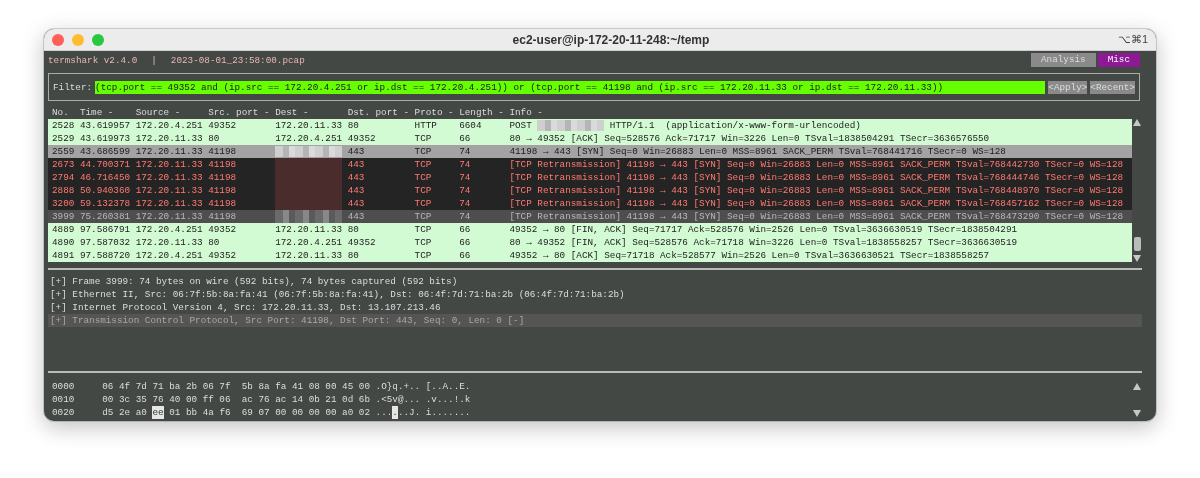 Image resolution: width=1200 pixels, height=478 pixels. Describe the element at coordinates (311, 112) in the screenshot. I see `column-header: Dest -` at that location.